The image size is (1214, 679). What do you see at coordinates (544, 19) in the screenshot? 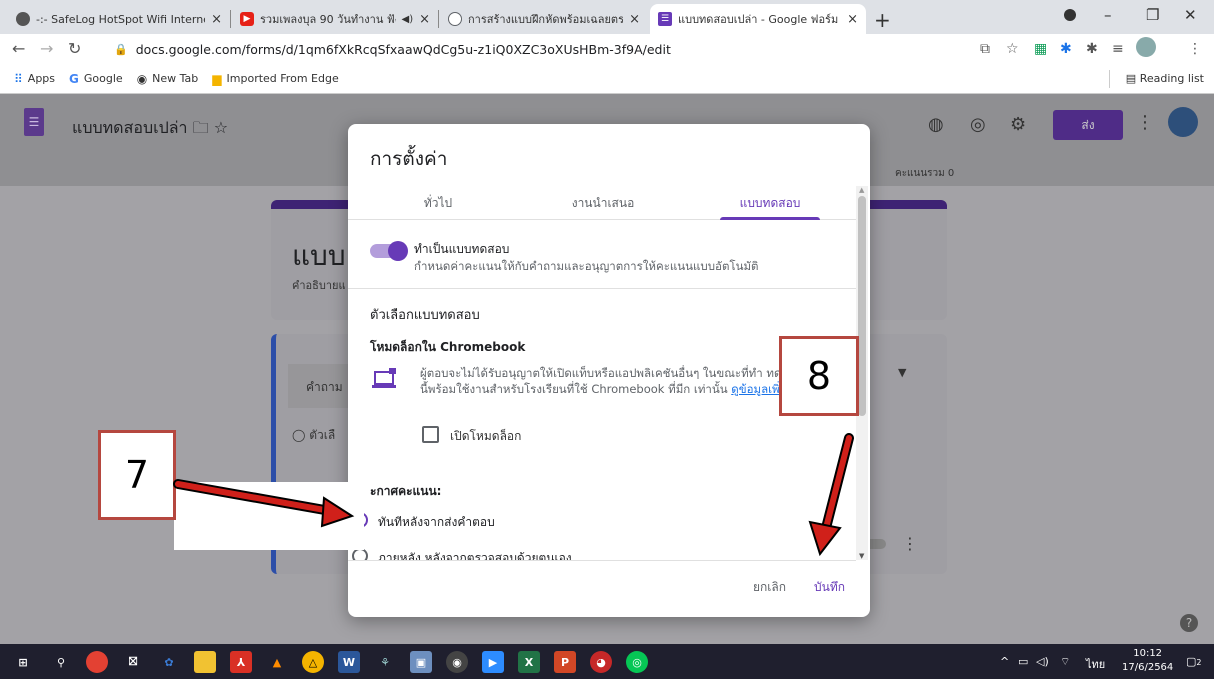
I see `tab-tutorial: การสร้างแบบฝึกหัดพร้อมเฉลยตรวจอัตโนมั ×` at bounding box center [544, 19].